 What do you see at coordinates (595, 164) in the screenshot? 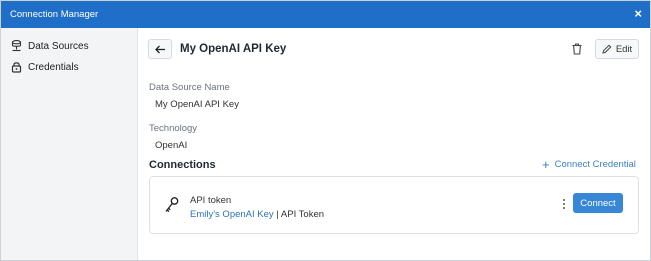
I see `connect-credential-label: Connect Credential` at bounding box center [595, 164].